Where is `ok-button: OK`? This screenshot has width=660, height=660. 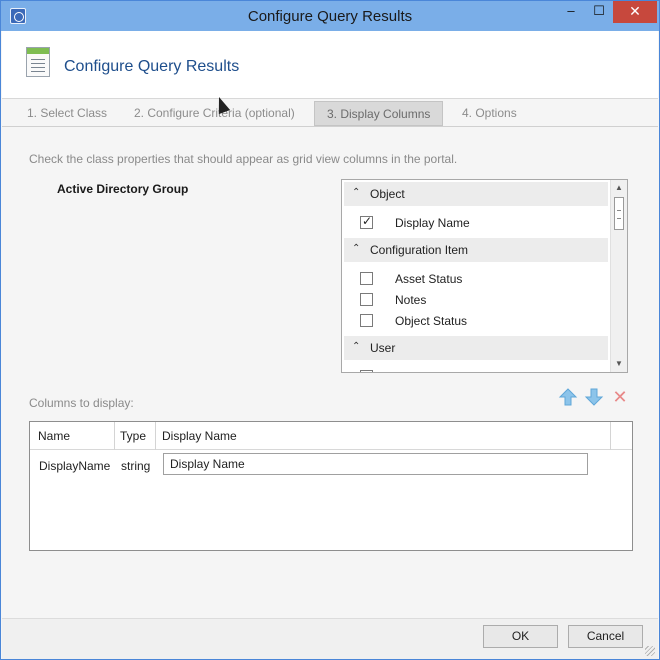
ok-button: OK is located at coordinates (520, 636).